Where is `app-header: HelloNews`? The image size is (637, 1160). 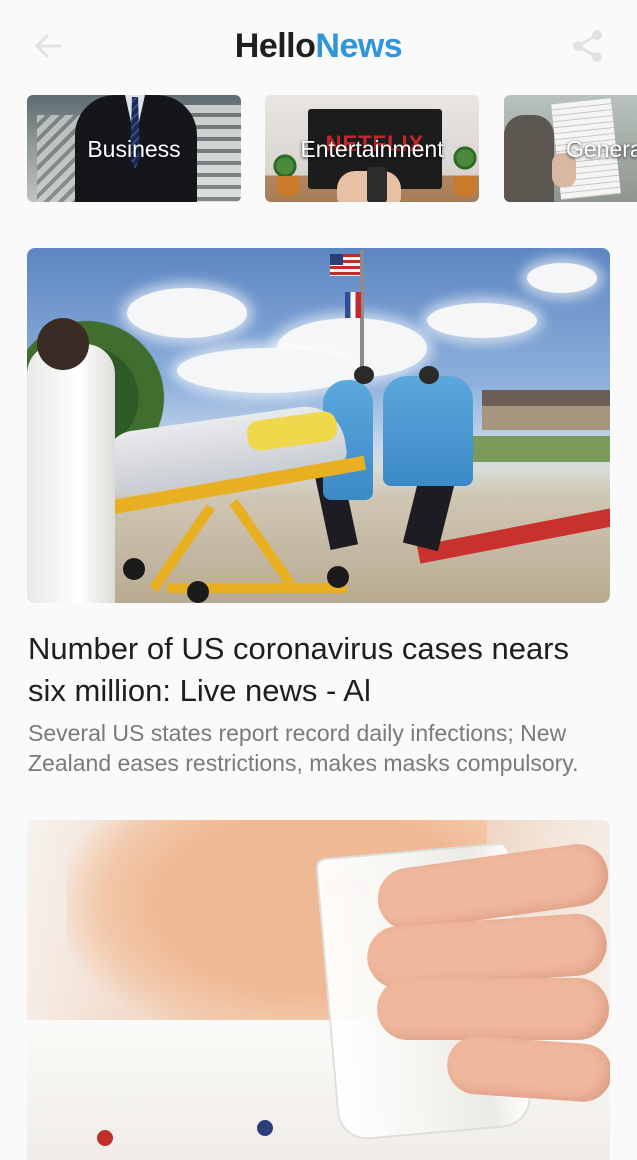
app-header: HelloNews is located at coordinates (318, 46).